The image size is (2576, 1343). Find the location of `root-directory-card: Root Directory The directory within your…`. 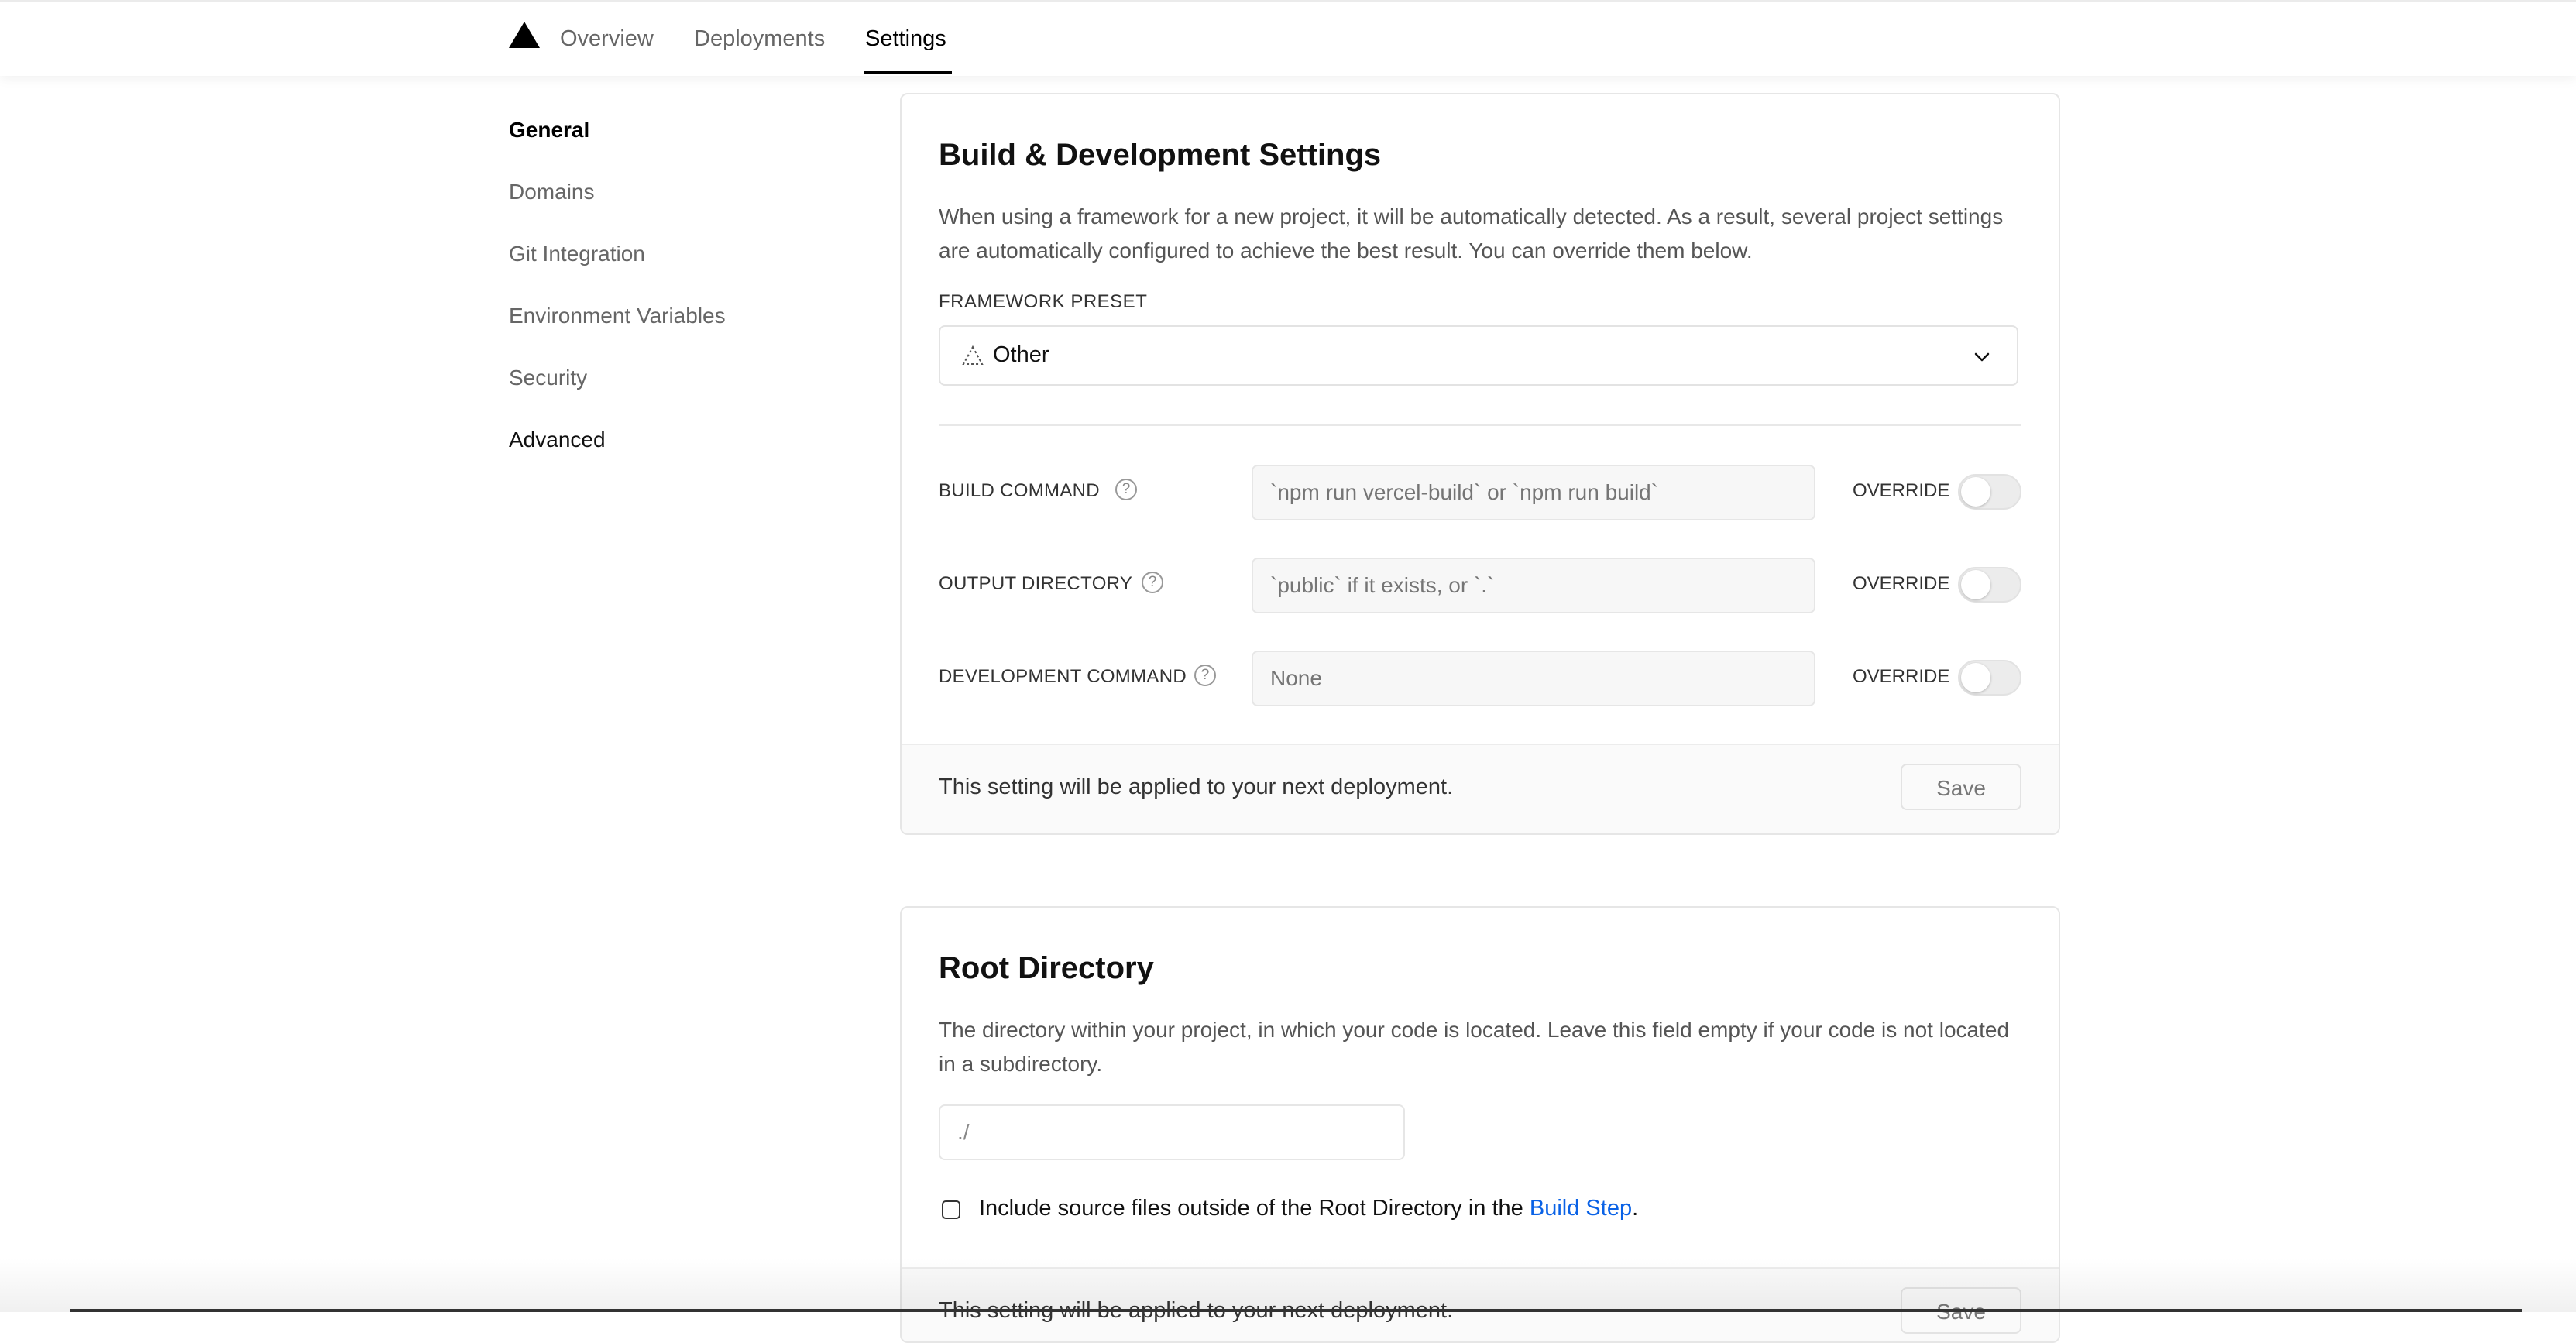

root-directory-card: Root Directory The directory within your… is located at coordinates (1480, 1124).